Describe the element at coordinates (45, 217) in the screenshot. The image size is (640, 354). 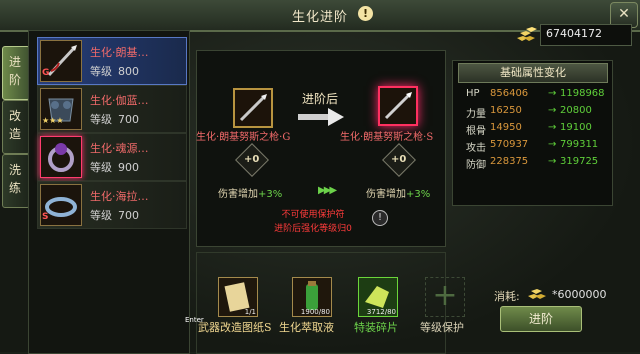
I see `grade-badge: S` at that location.